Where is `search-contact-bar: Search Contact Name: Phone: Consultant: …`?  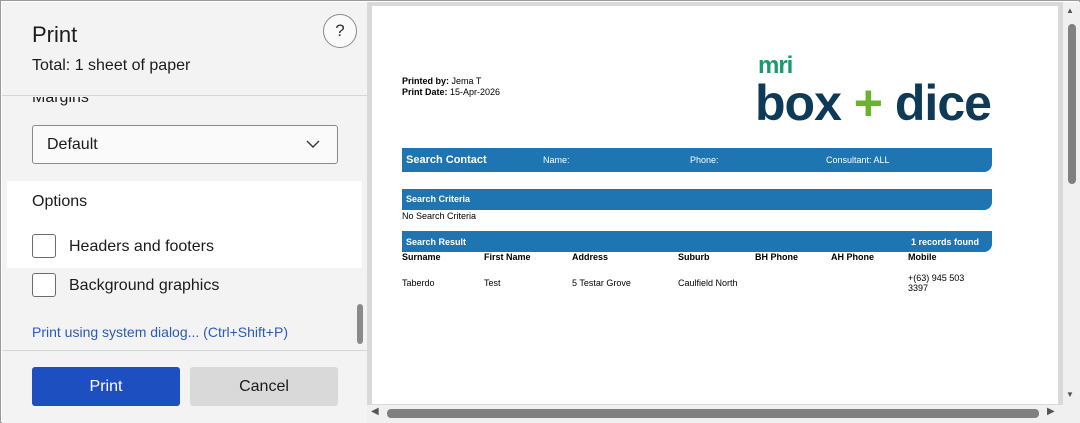 search-contact-bar: Search Contact Name: Phone: Consultant: … is located at coordinates (697, 160).